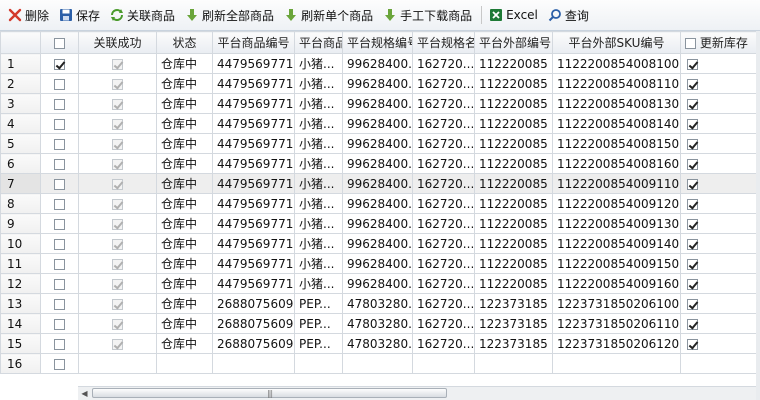 Image resolution: width=760 pixels, height=400 pixels. I want to click on platform-outer-sku-cell: 1223731850206110, so click(616, 323).